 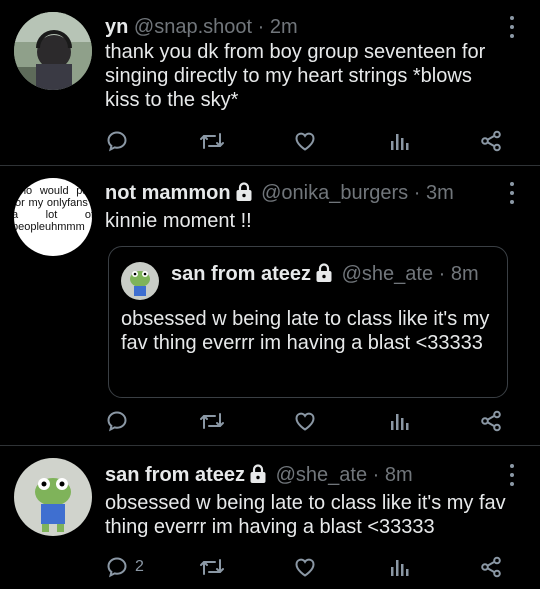 I want to click on timestamp: 2m, so click(x=284, y=27).